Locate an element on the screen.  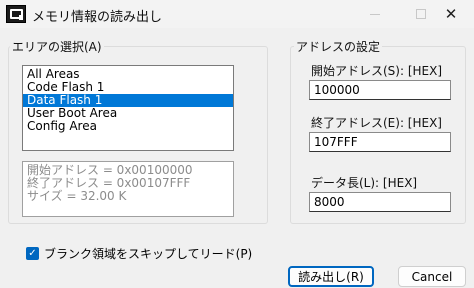
address-group-label: アドレスの設定 is located at coordinates (338, 46).